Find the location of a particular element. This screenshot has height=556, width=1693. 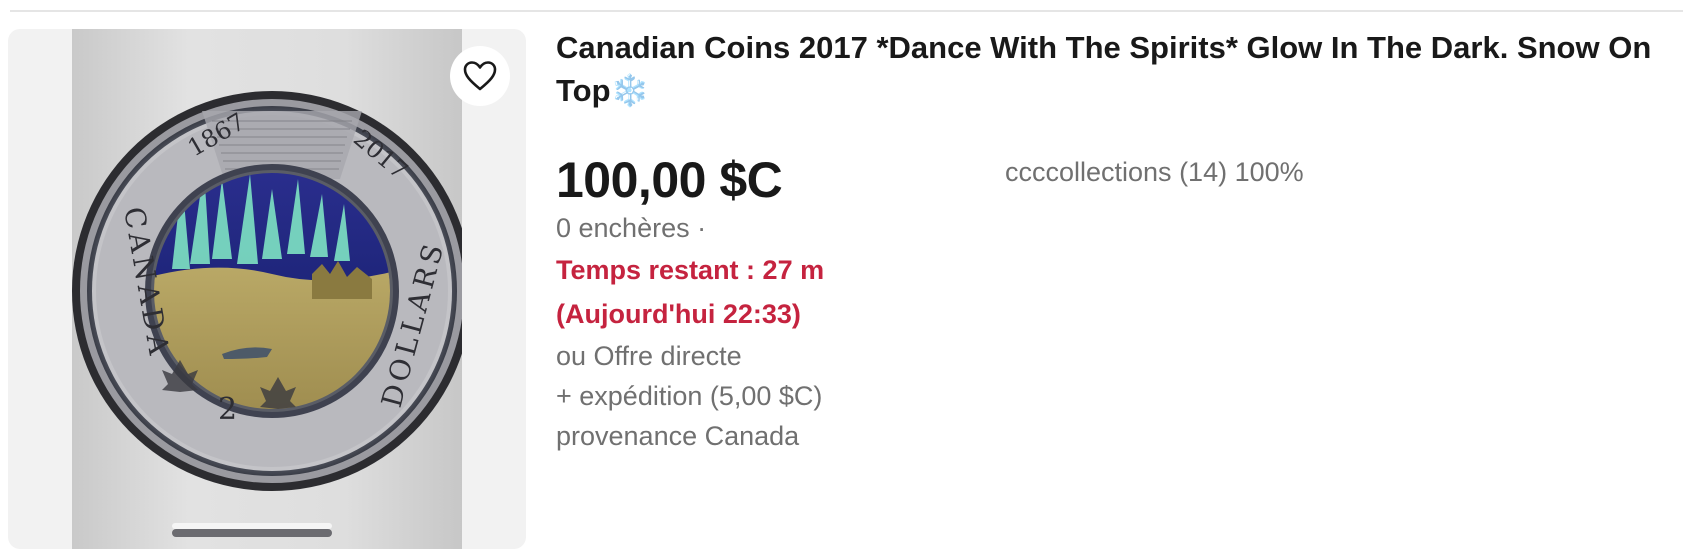

shipping-cost: + expédition (5,00 $C) is located at coordinates (689, 396).